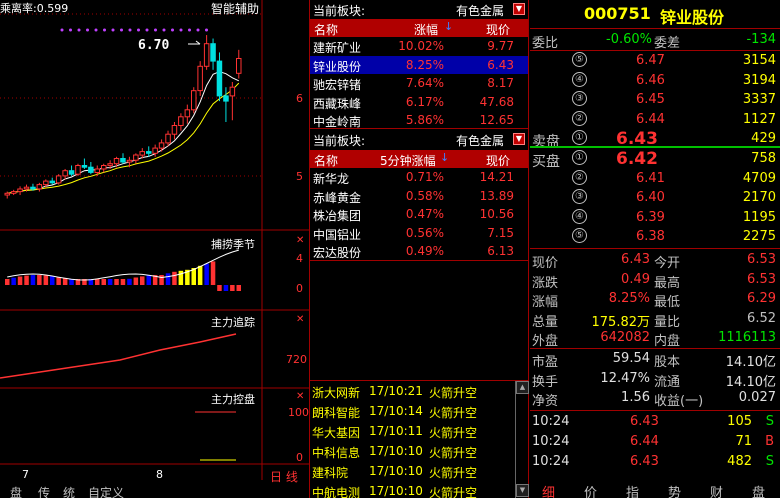  I want to click on news-tag: 火箭升空, so click(453, 413).